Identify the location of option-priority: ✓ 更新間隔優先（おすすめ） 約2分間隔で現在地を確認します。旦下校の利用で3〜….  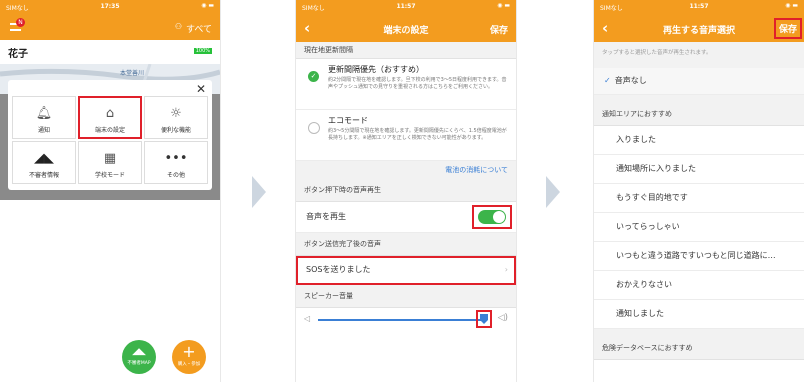
(406, 84).